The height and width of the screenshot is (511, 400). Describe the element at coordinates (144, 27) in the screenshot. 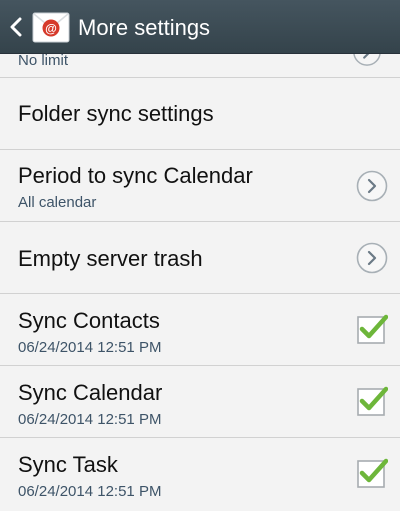

I see `page-title: More settings` at that location.